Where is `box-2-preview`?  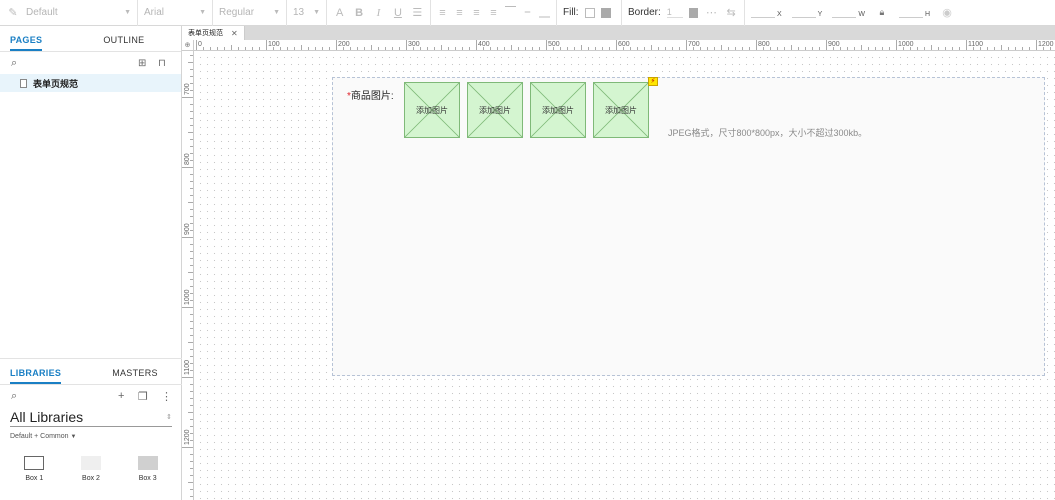 box-2-preview is located at coordinates (90, 463).